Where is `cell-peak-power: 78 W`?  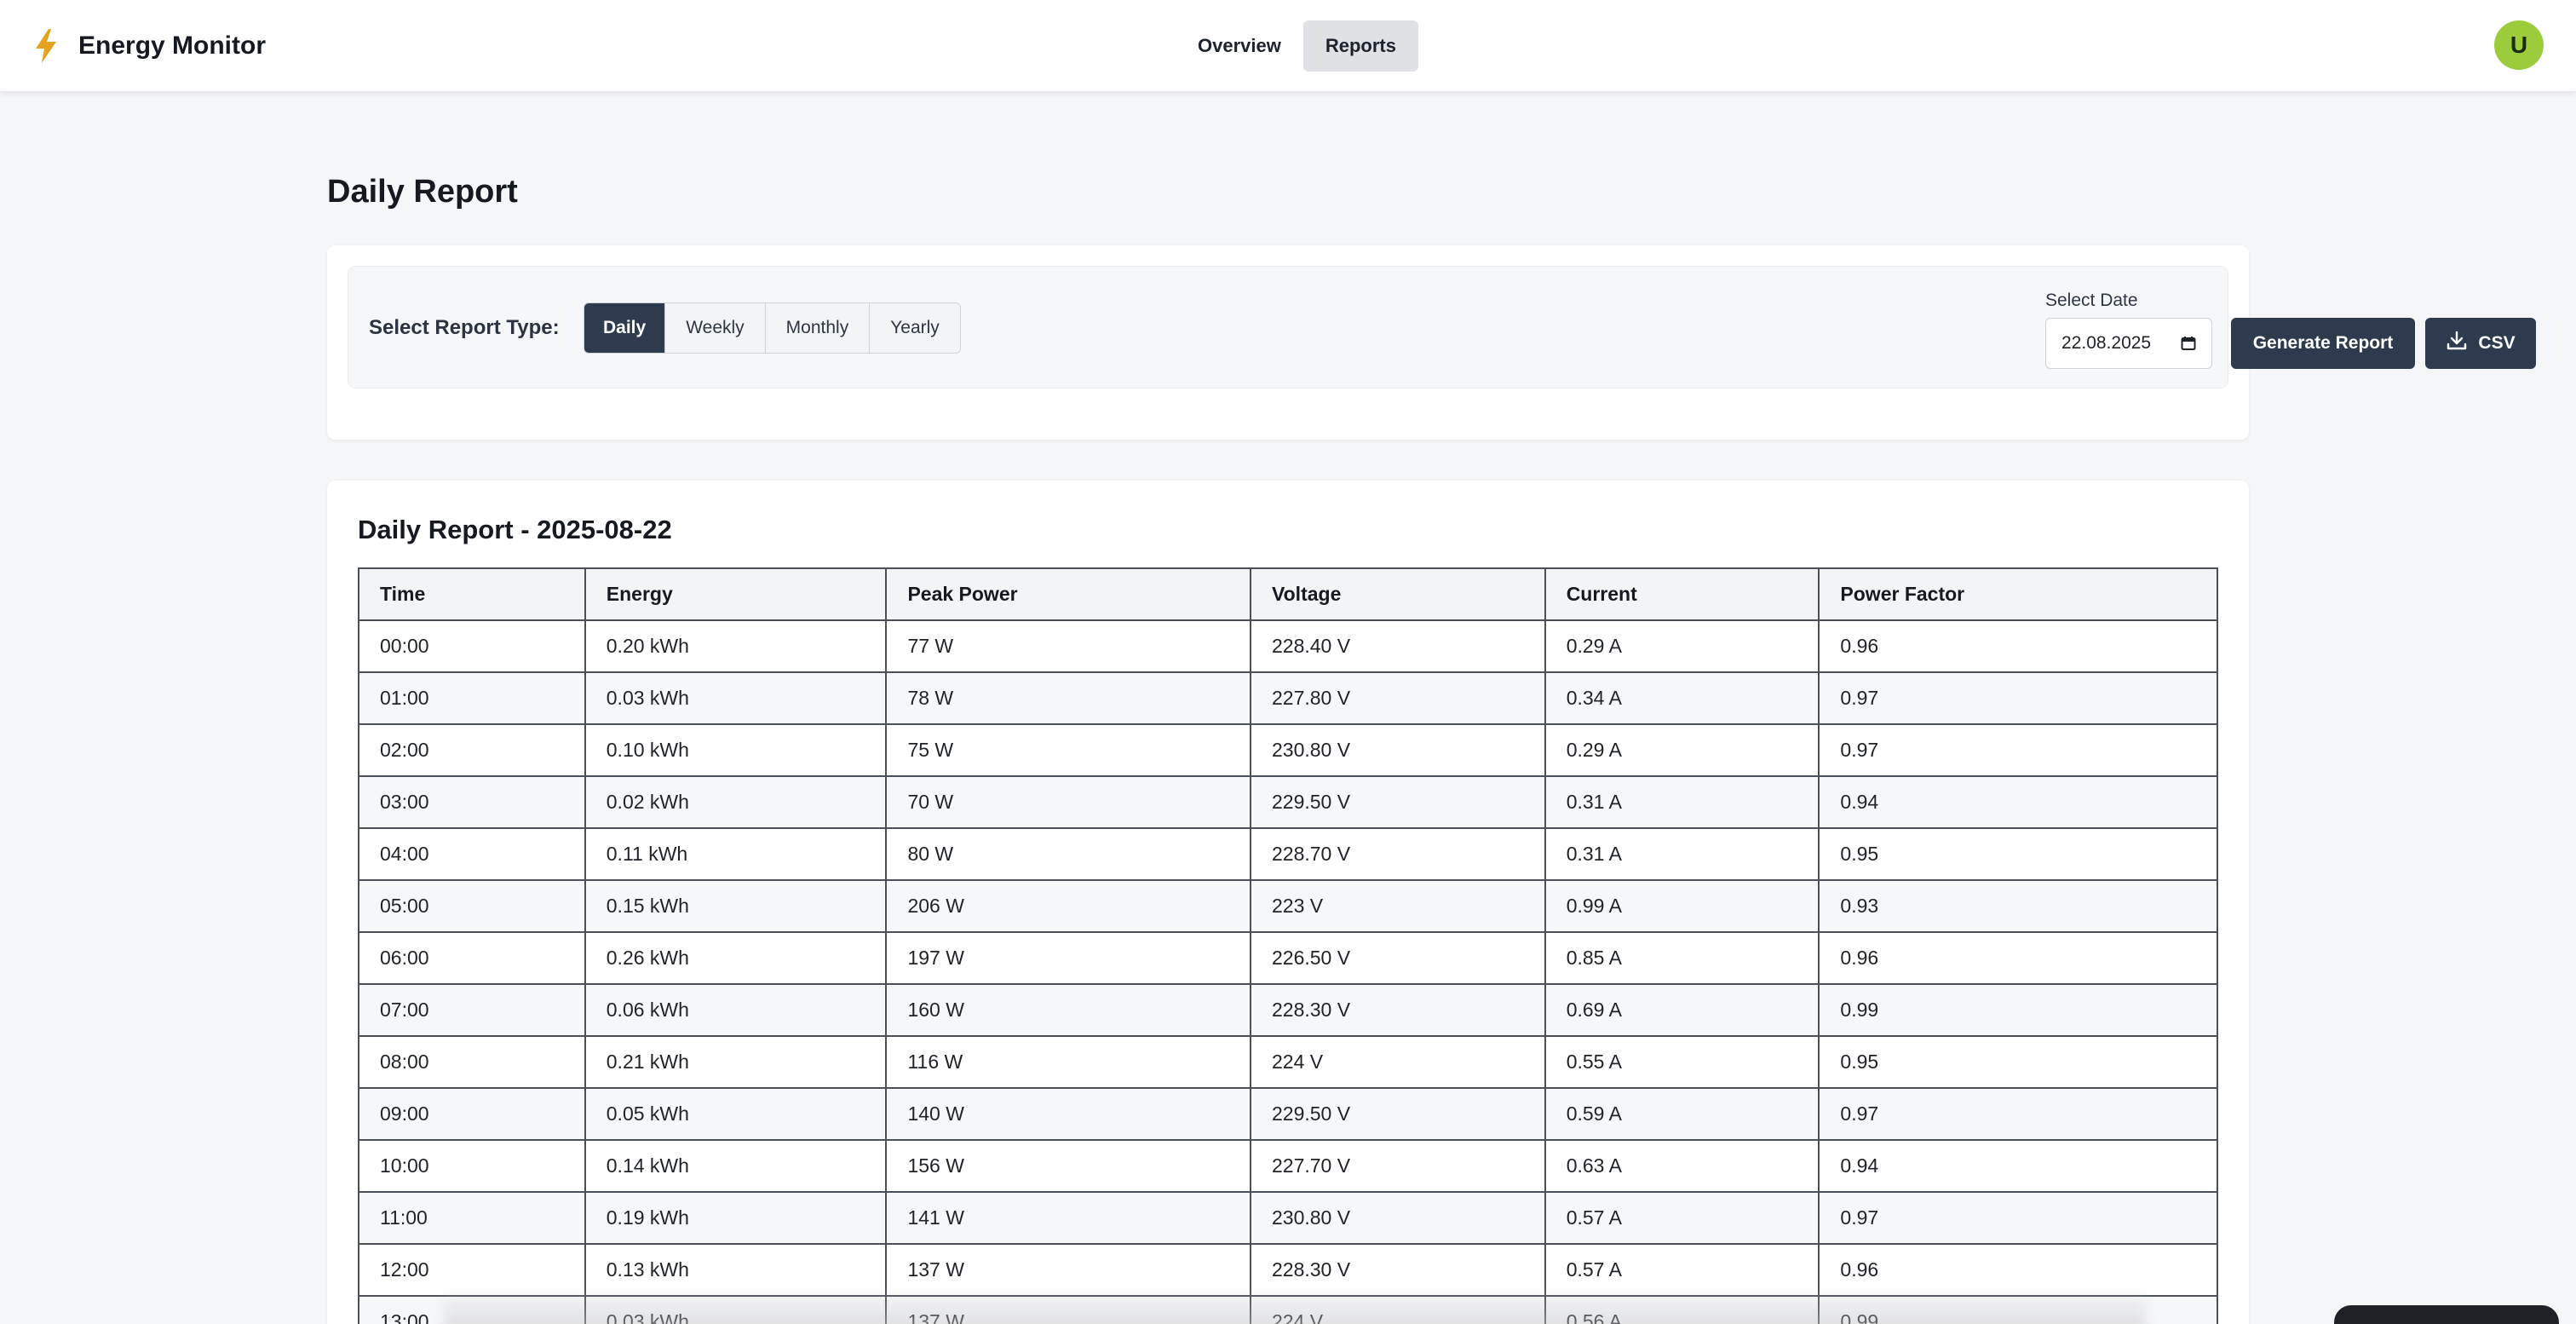 cell-peak-power: 78 W is located at coordinates (1068, 698).